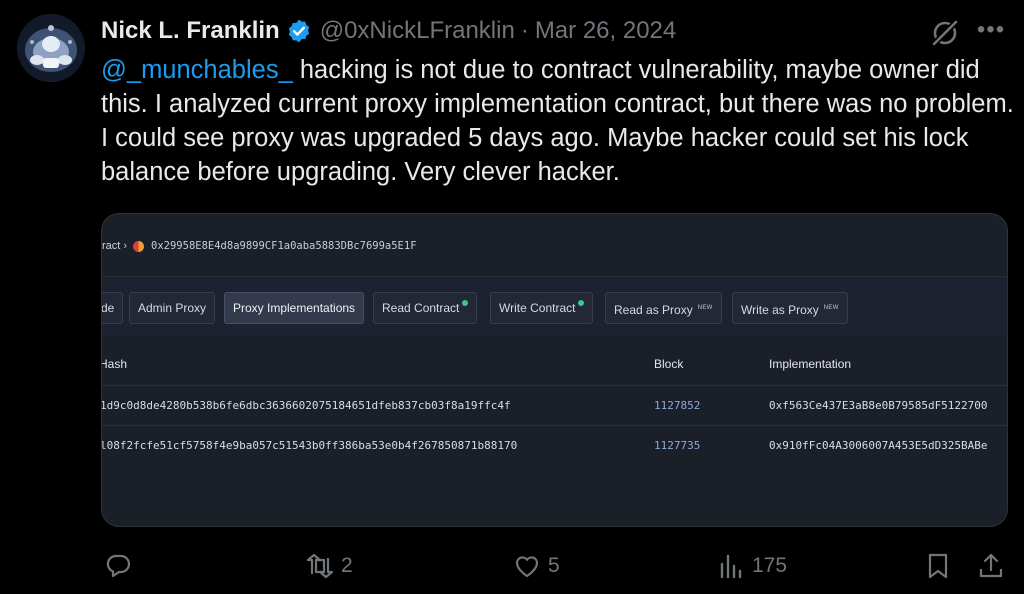  What do you see at coordinates (669, 364) in the screenshot?
I see `column-block: Block` at bounding box center [669, 364].